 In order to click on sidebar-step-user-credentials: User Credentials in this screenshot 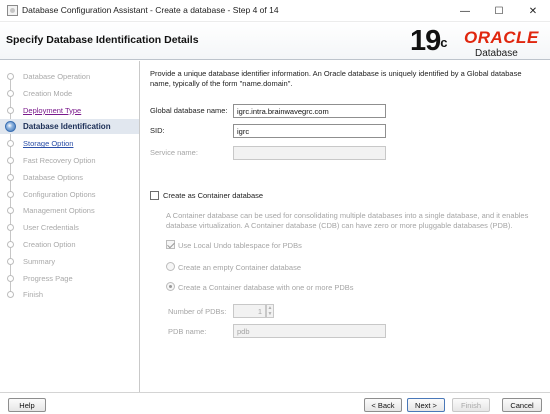, I will do `click(69, 227)`.